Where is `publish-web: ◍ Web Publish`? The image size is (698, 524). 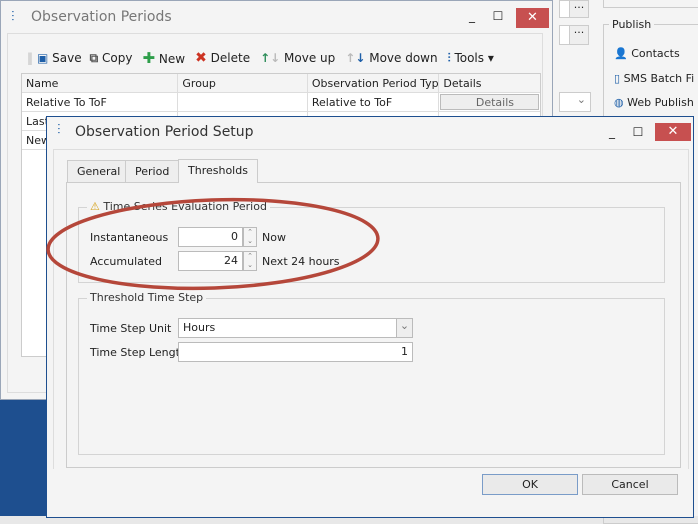 publish-web: ◍ Web Publish is located at coordinates (654, 102).